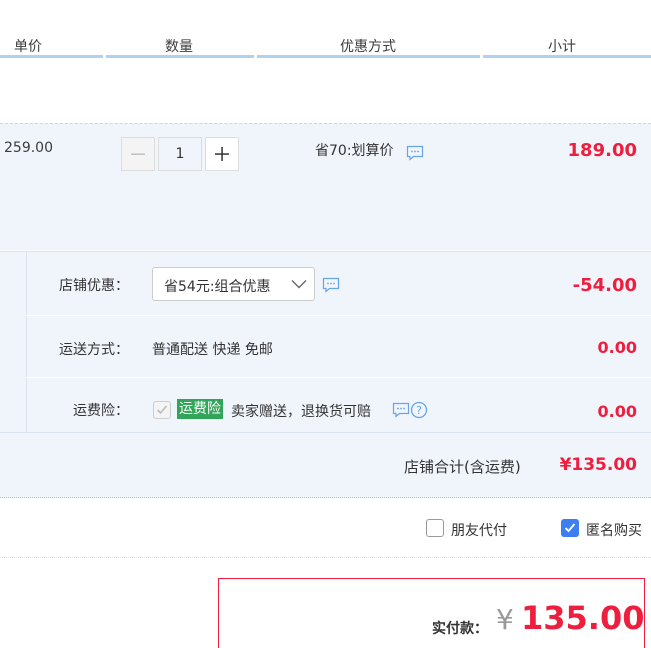  I want to click on payment-label: 实付款：, so click(460, 629).